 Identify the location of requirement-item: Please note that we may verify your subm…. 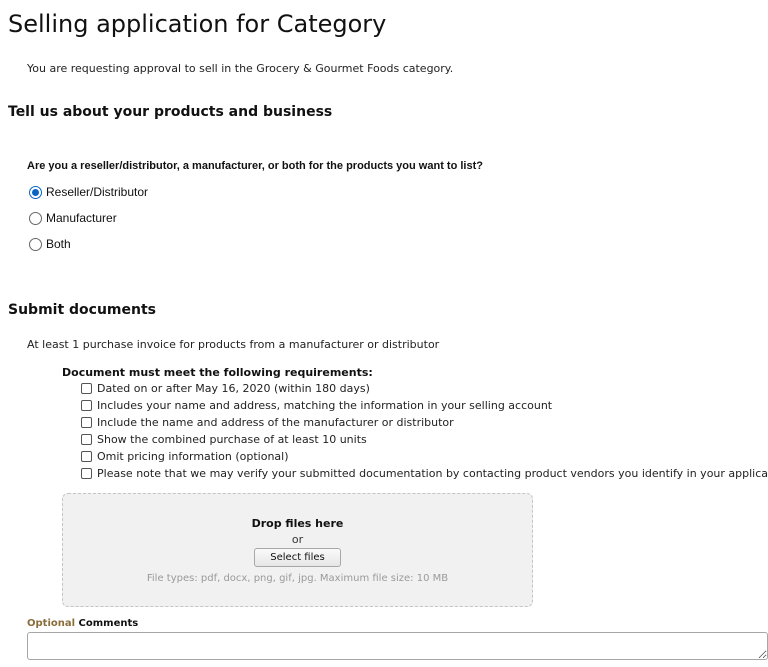
(424, 473).